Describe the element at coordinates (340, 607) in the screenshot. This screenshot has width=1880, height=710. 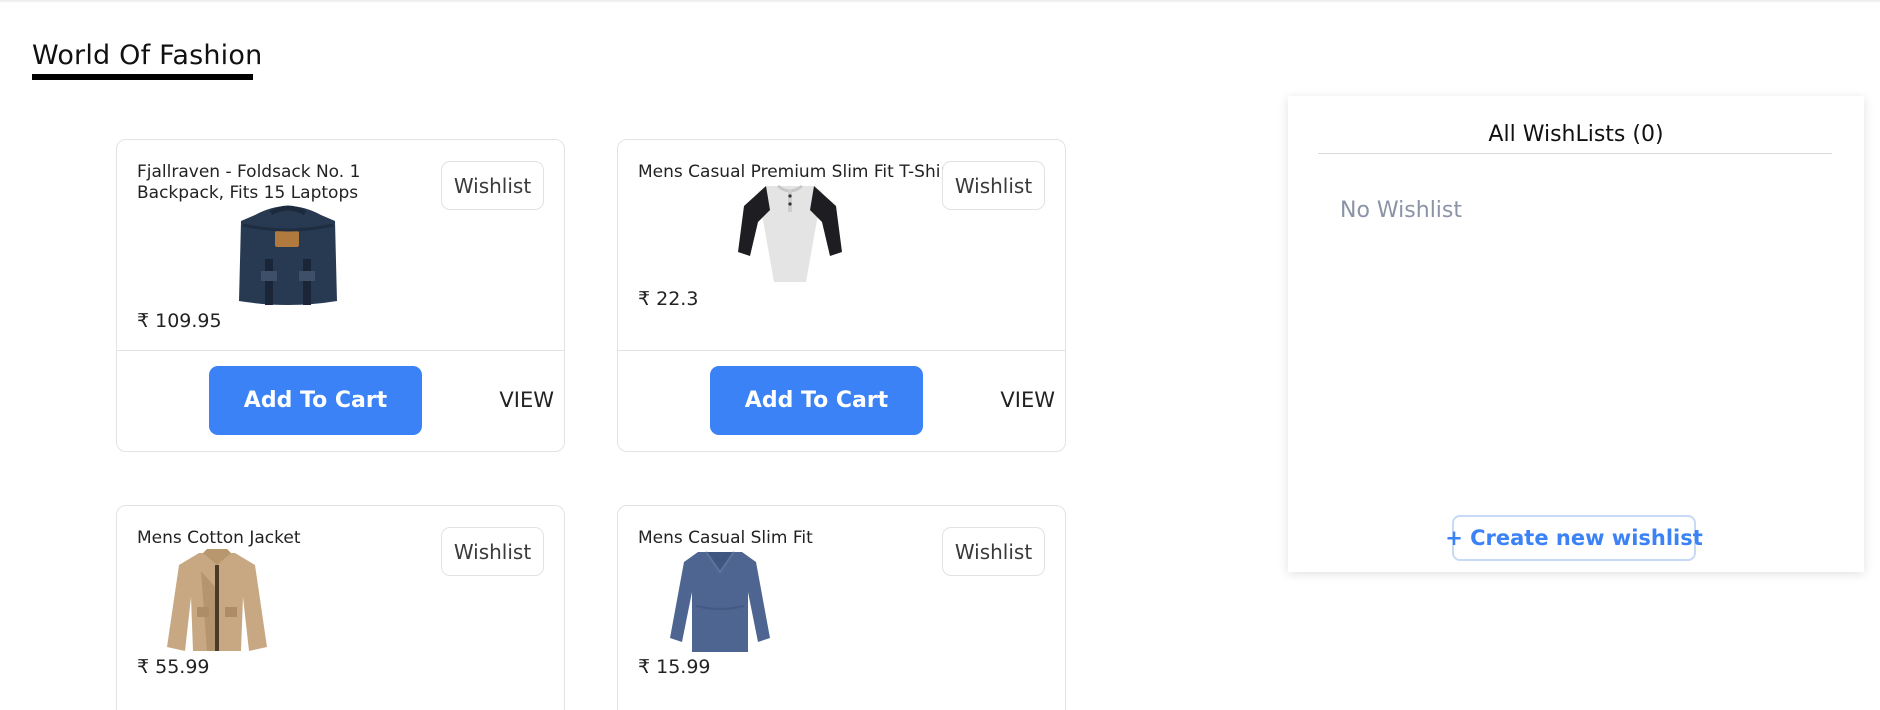
I see `product-card: Mens Cotton Jacket Wishlist ₹ 55.99` at that location.